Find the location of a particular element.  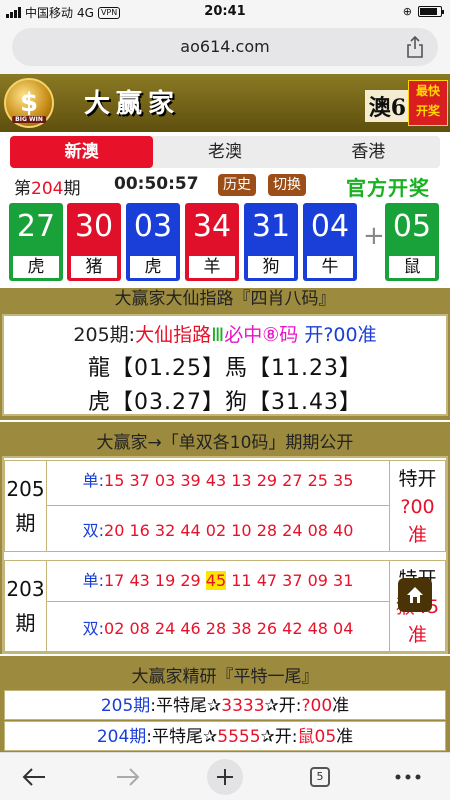

even-row: 双:02 08 24 46 28 38 26 42 48 04 is located at coordinates (218, 627).